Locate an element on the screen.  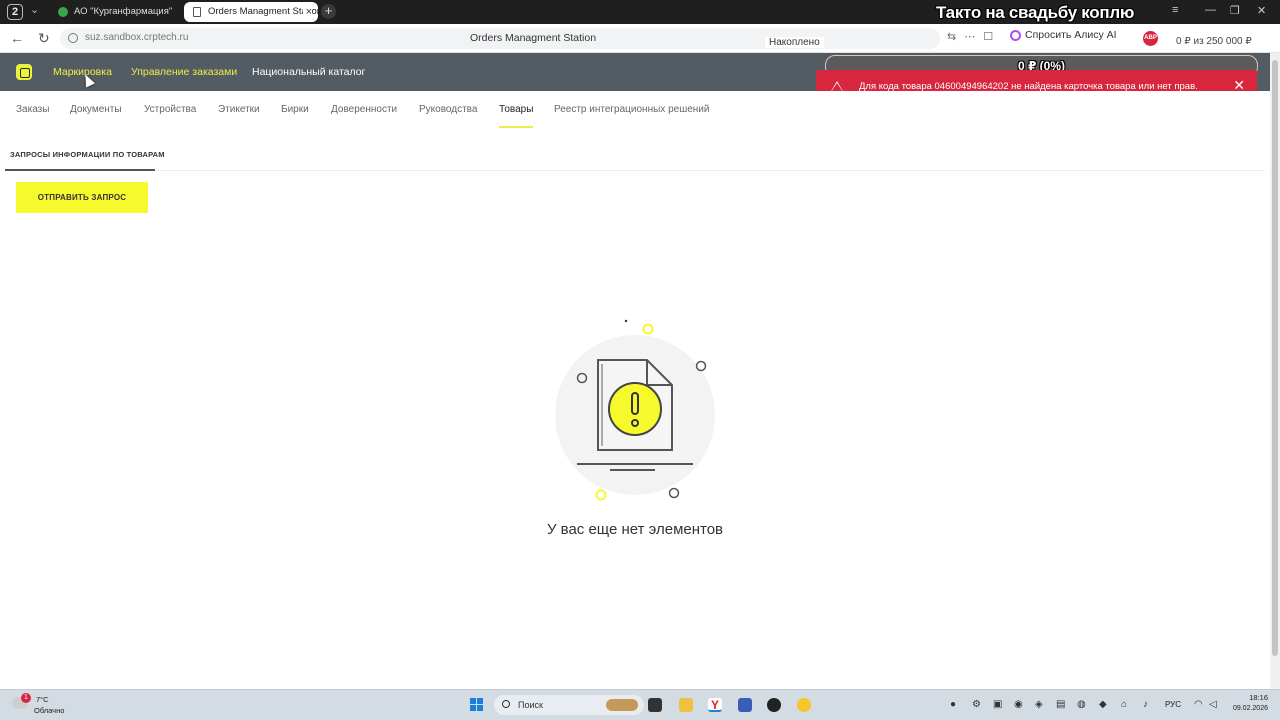
adblock-icon: ABP is located at coordinates (1150, 38).